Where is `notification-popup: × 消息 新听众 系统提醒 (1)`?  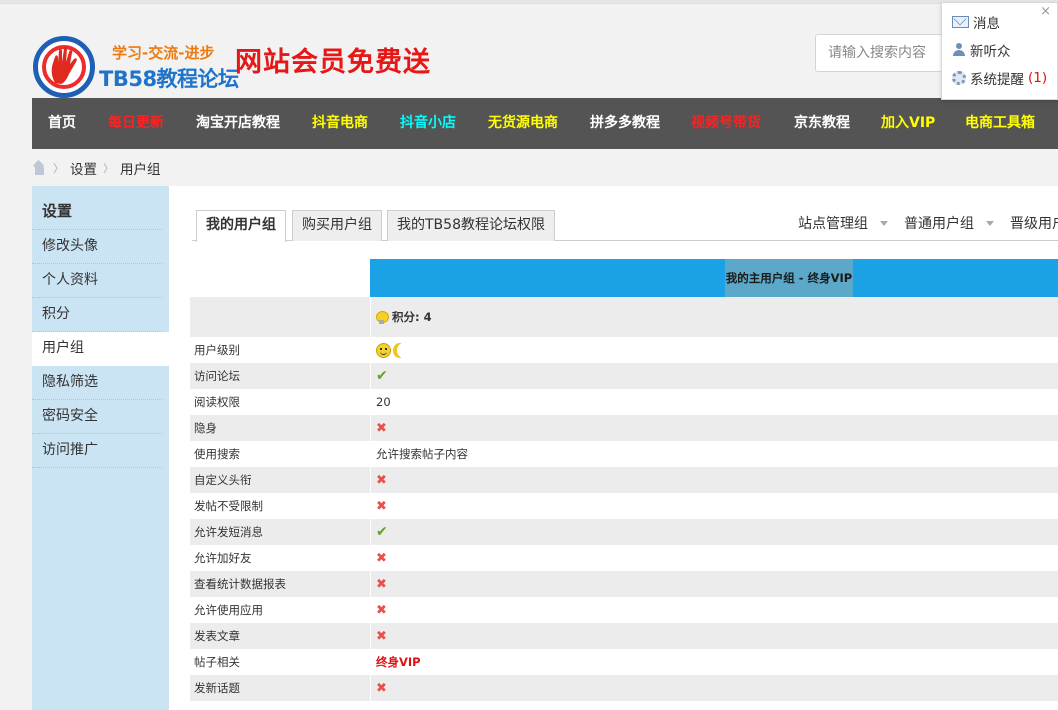 notification-popup: × 消息 新听众 系统提醒 (1) is located at coordinates (999, 51).